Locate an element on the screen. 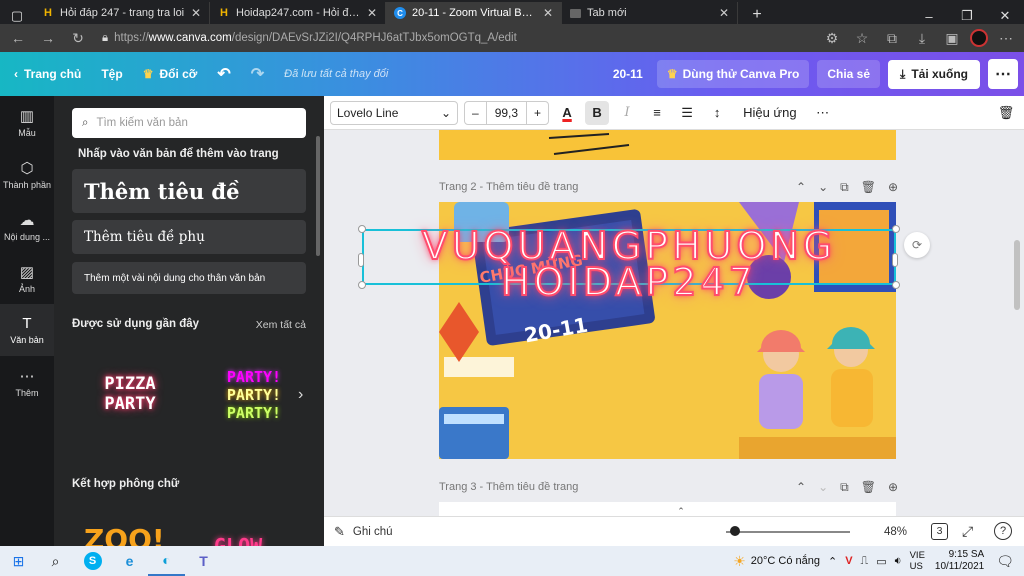 This screenshot has height=576, width=1024. windows-start-icon: ⊞ is located at coordinates (18, 561).